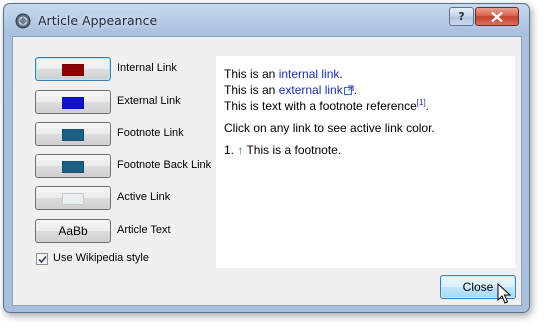 The height and width of the screenshot is (333, 548). I want to click on internal-link-color-button, so click(73, 69).